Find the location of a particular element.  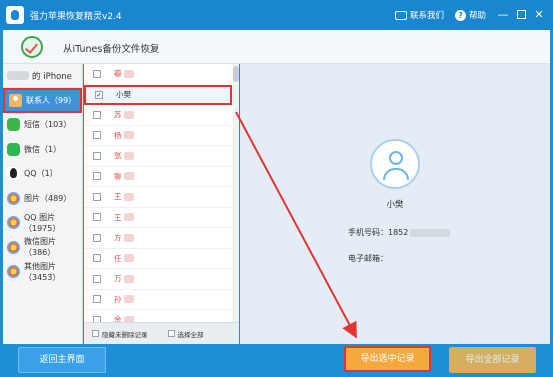

contact-row: 余 is located at coordinates (158, 316).